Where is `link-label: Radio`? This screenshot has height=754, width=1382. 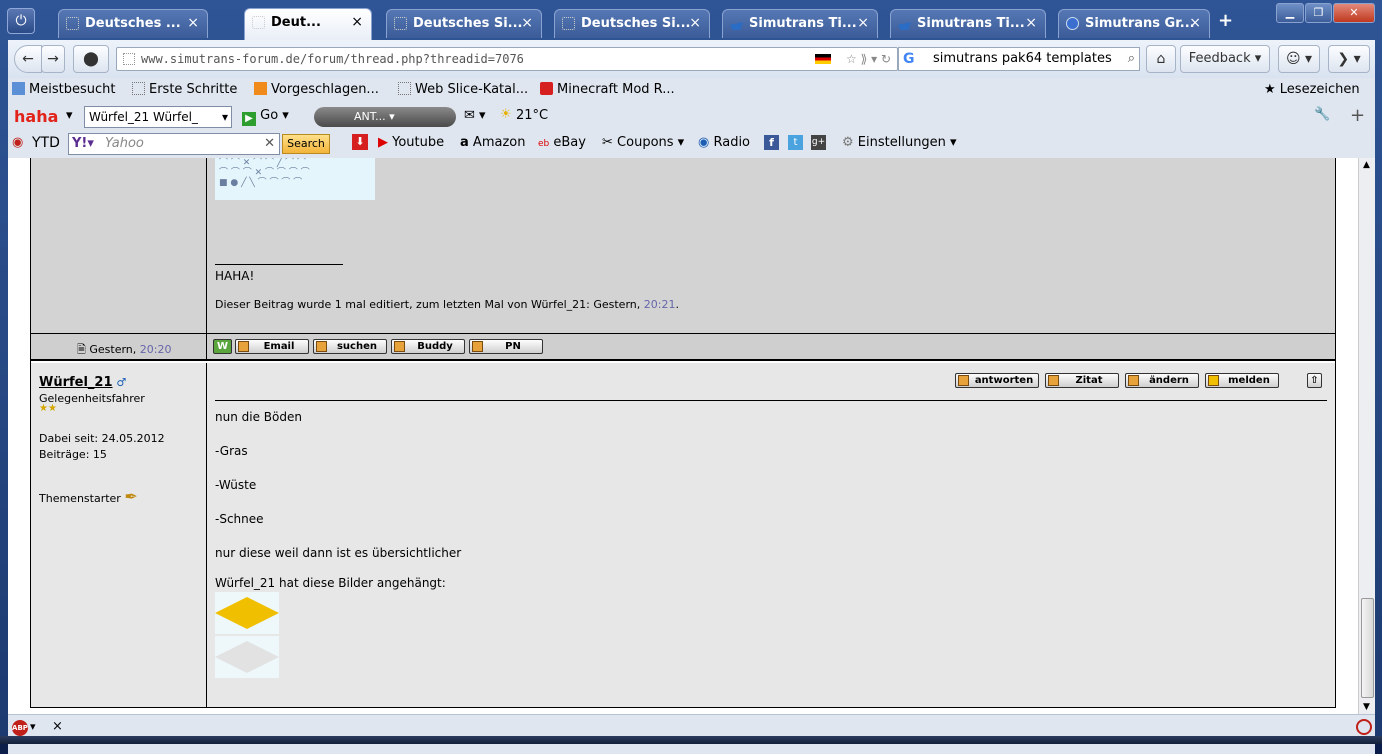 link-label: Radio is located at coordinates (732, 142).